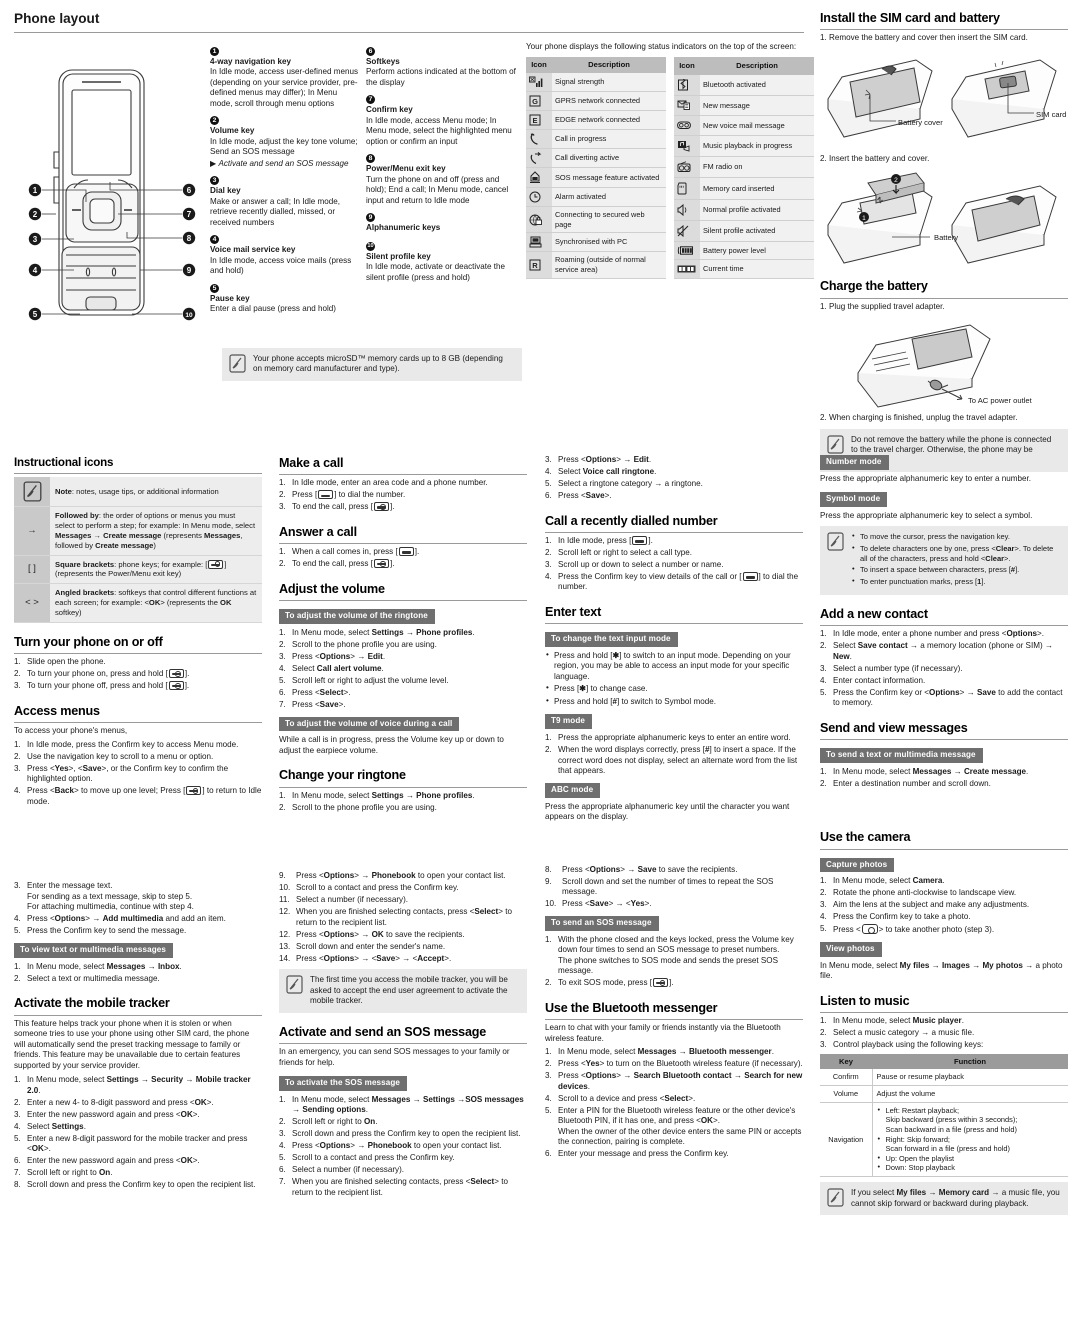 Image resolution: width=1080 pixels, height=1328 pixels. What do you see at coordinates (687, 85) in the screenshot?
I see `bluetooth-icon` at bounding box center [687, 85].